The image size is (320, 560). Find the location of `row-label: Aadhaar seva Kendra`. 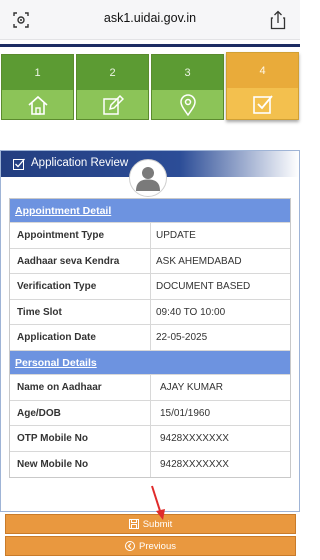

row-label: Aadhaar seva Kendra is located at coordinates (68, 261).